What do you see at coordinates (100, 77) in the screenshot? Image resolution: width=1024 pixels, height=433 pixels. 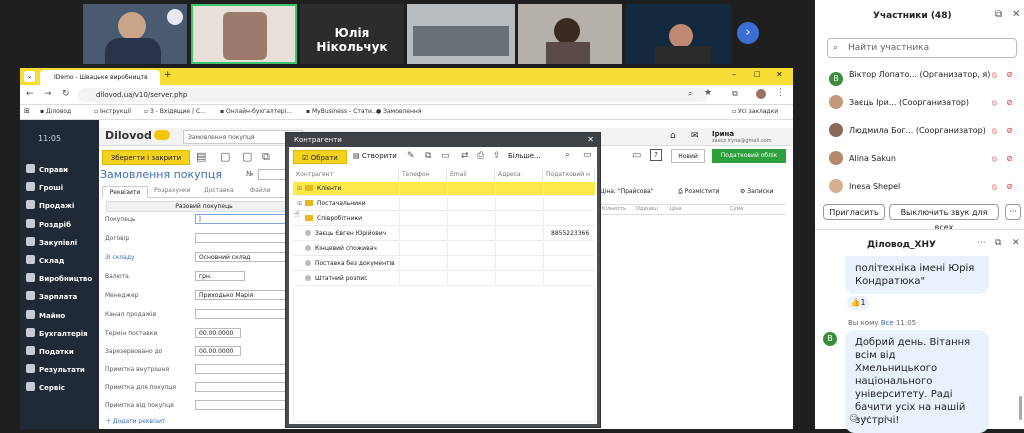 I see `browser-tab: IDemo - Швацьке виробництв` at bounding box center [100, 77].